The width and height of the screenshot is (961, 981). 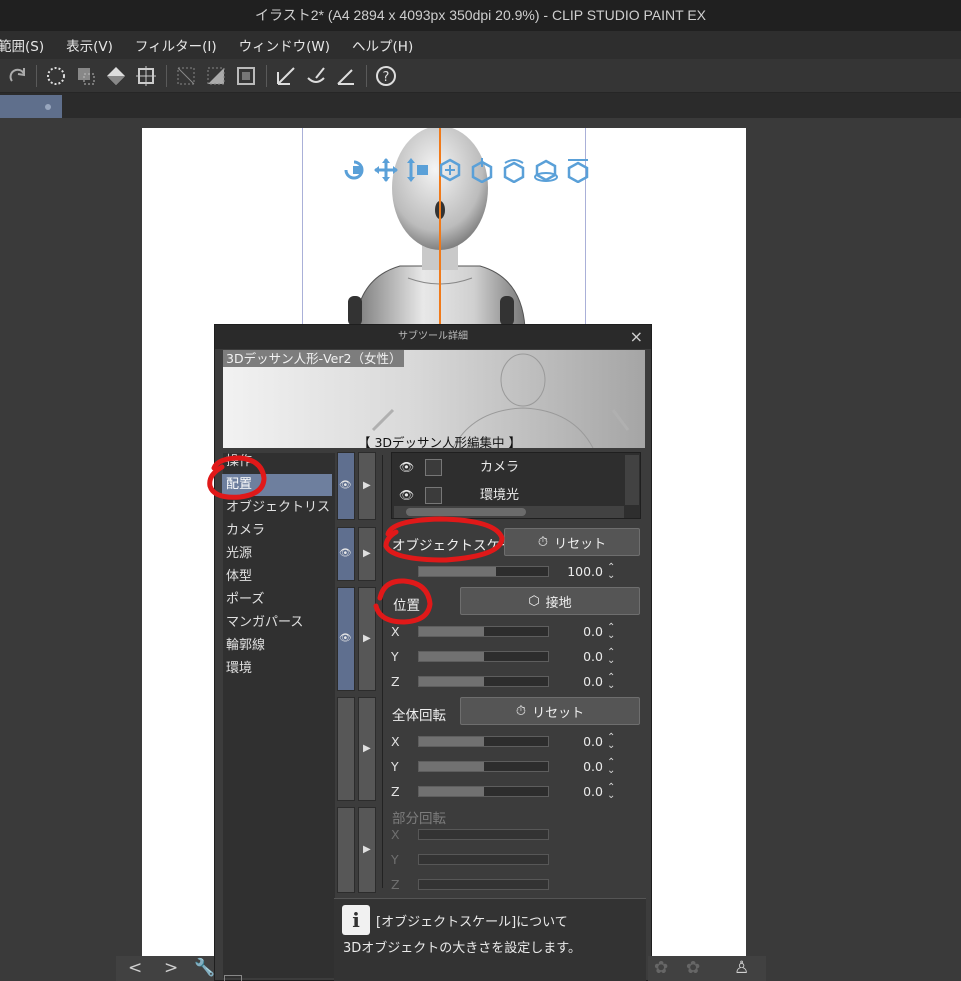 What do you see at coordinates (483, 681) in the screenshot?
I see `position-z-slider` at bounding box center [483, 681].